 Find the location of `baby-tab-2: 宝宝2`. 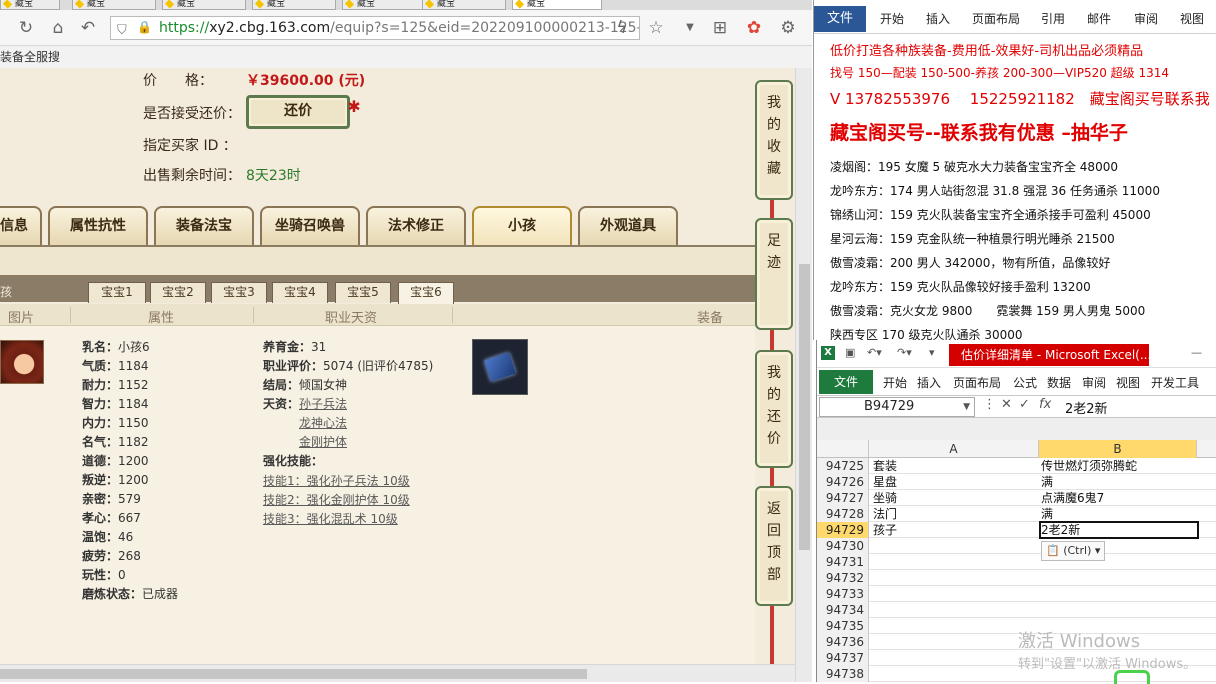

baby-tab-2: 宝宝2 is located at coordinates (178, 292).